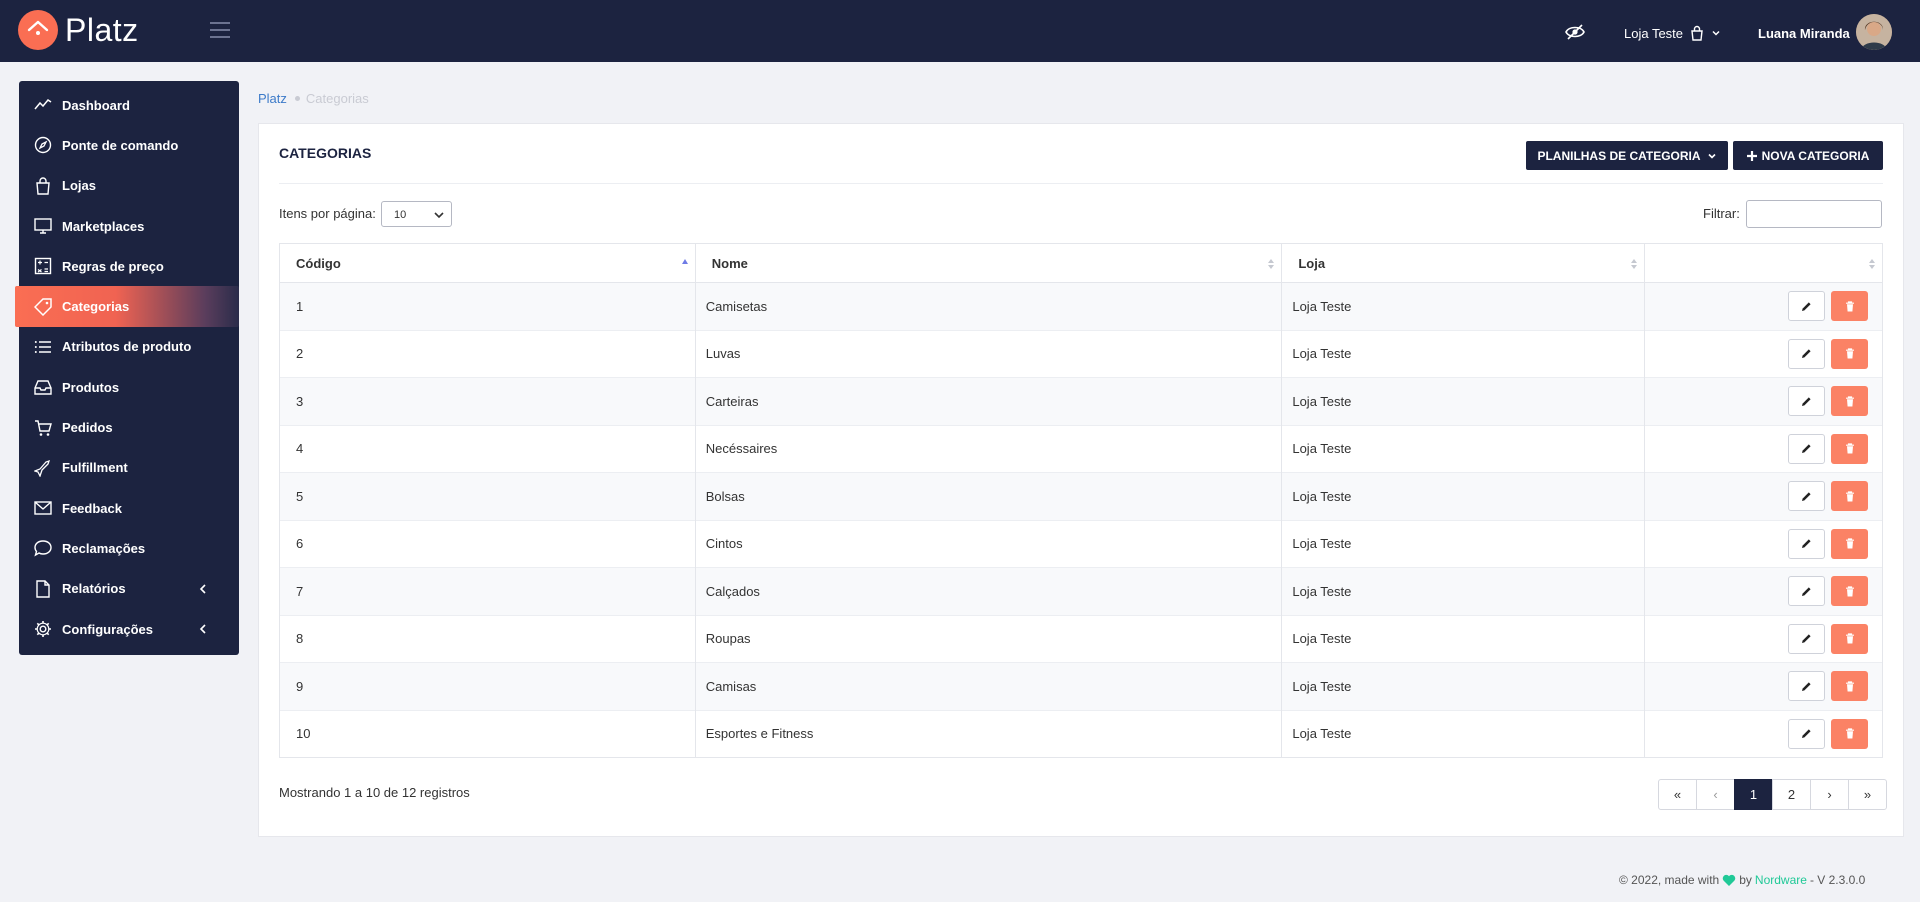 The height and width of the screenshot is (902, 1920). I want to click on top-navbar: Platz Loja Teste Luana Miranda, so click(960, 31).